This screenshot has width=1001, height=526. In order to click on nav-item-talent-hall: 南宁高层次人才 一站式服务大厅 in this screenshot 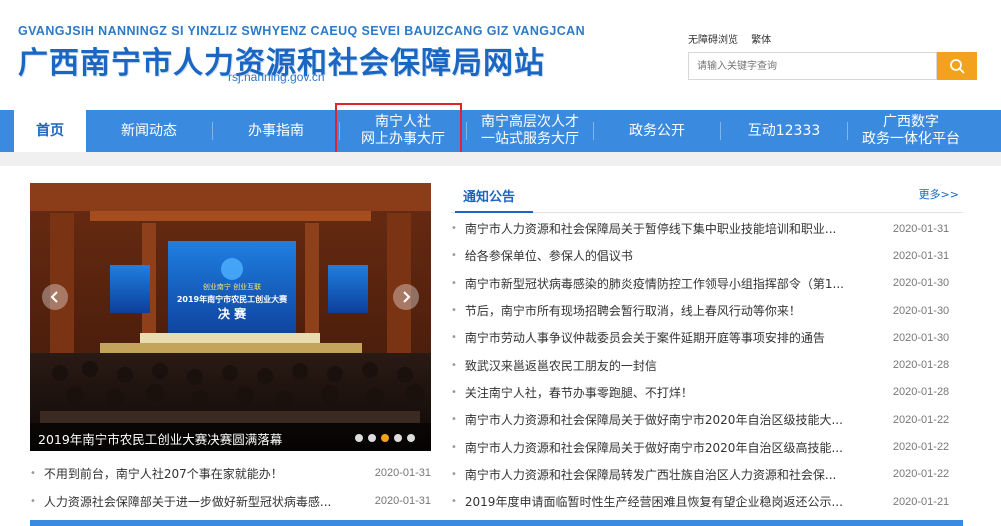, I will do `click(530, 131)`.